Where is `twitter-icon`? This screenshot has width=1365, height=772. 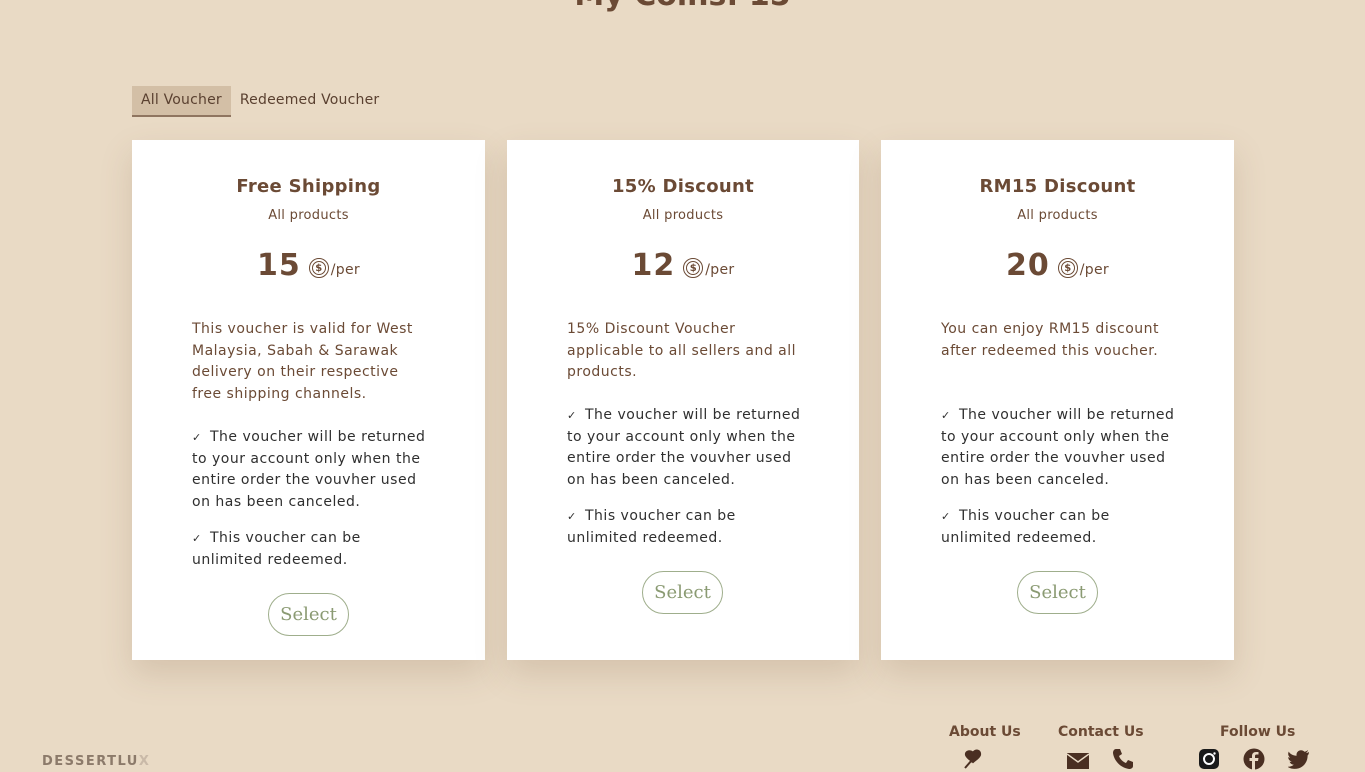 twitter-icon is located at coordinates (1299, 759).